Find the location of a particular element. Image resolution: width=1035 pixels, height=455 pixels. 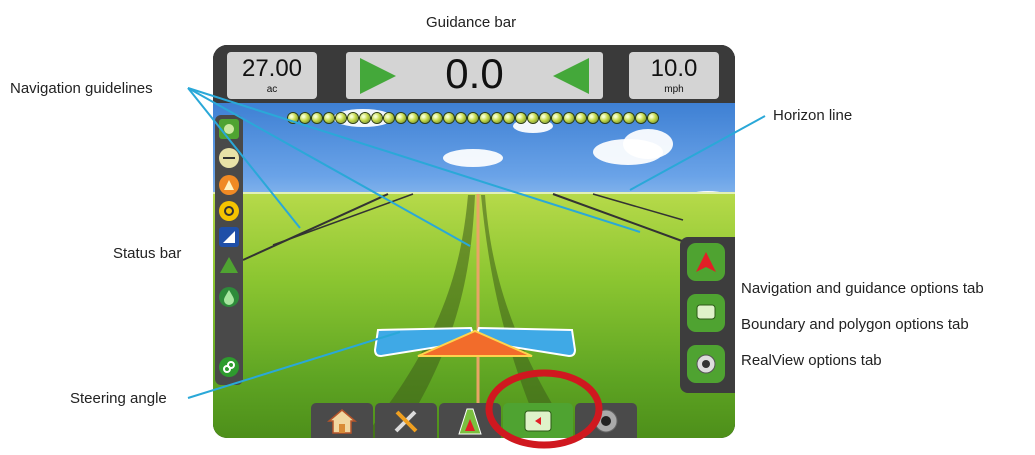

speed-unit: mph is located at coordinates (674, 89).